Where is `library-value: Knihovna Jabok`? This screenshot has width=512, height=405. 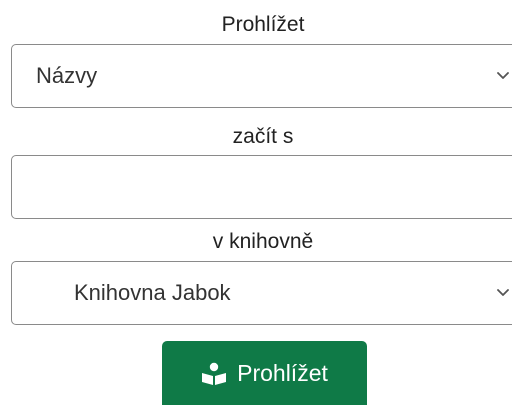 library-value: Knihovna Jabok is located at coordinates (152, 292).